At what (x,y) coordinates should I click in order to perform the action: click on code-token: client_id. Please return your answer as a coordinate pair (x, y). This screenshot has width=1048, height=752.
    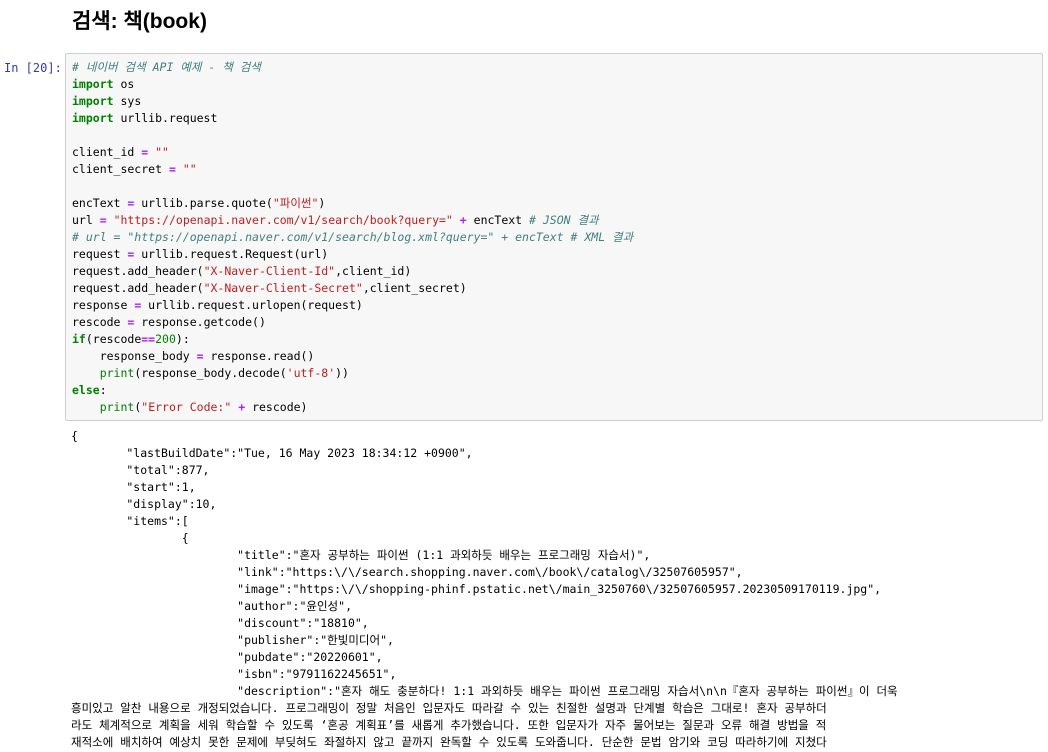
    Looking at the image, I should click on (107, 152).